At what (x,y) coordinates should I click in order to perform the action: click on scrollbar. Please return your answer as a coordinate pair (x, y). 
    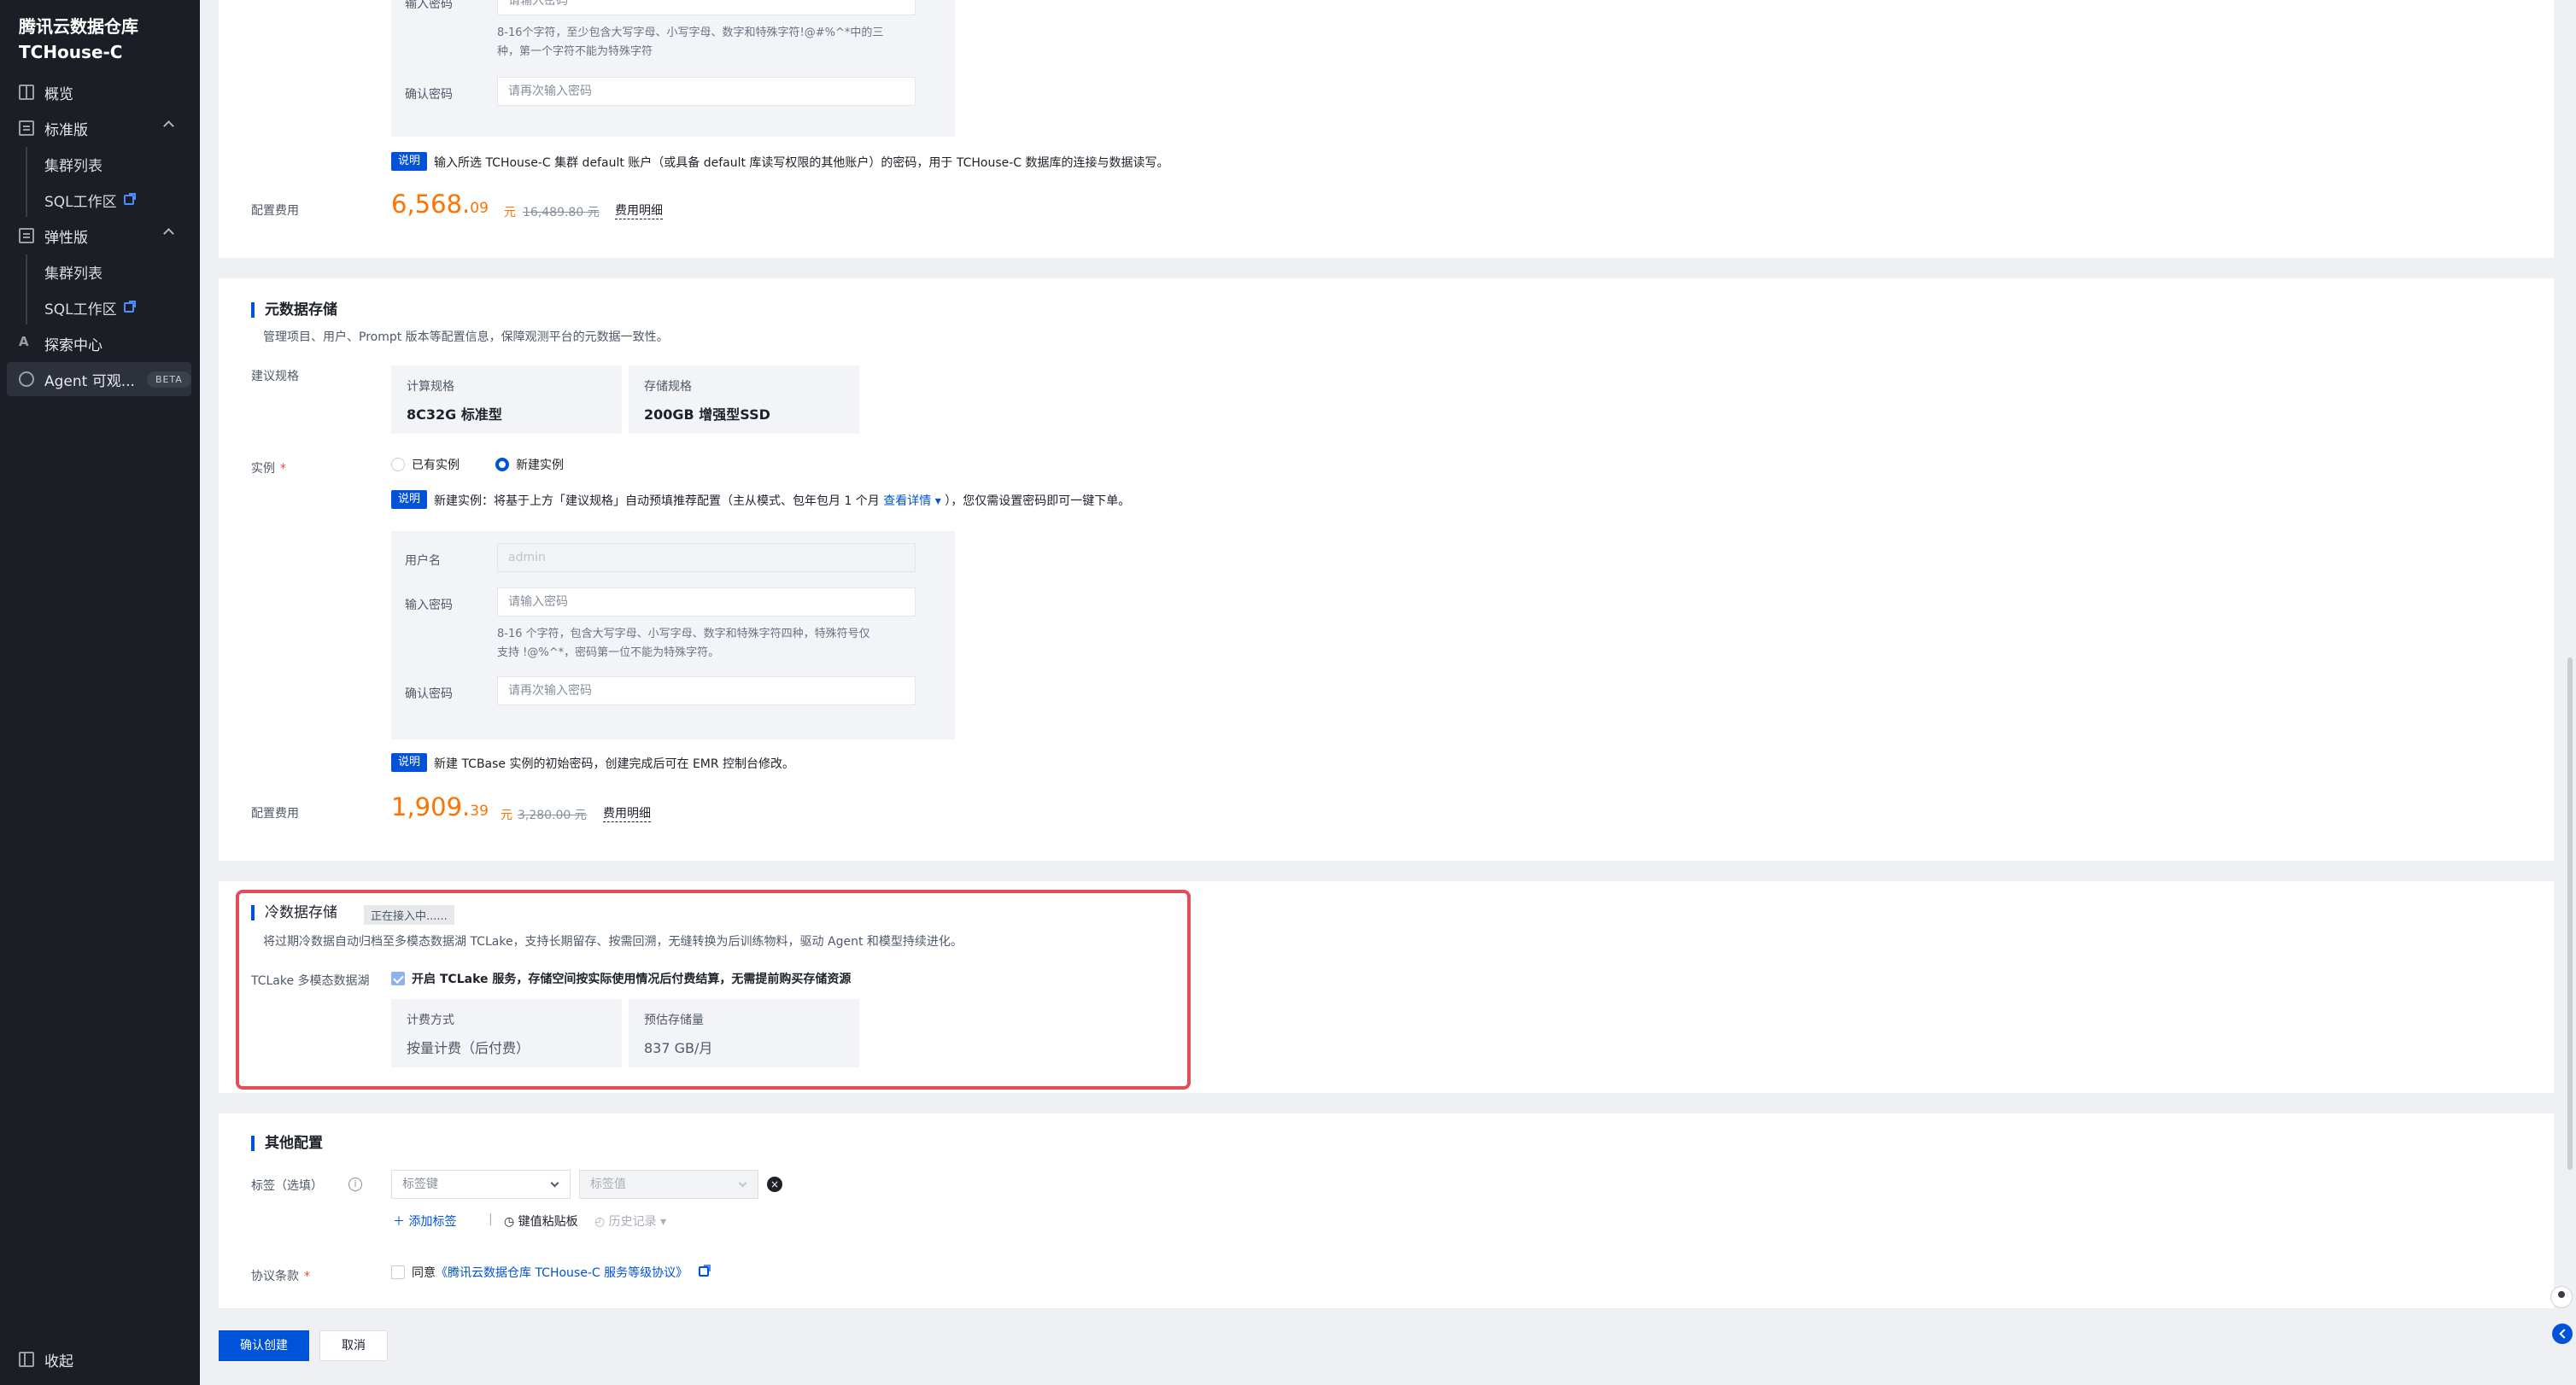
    Looking at the image, I should click on (2570, 914).